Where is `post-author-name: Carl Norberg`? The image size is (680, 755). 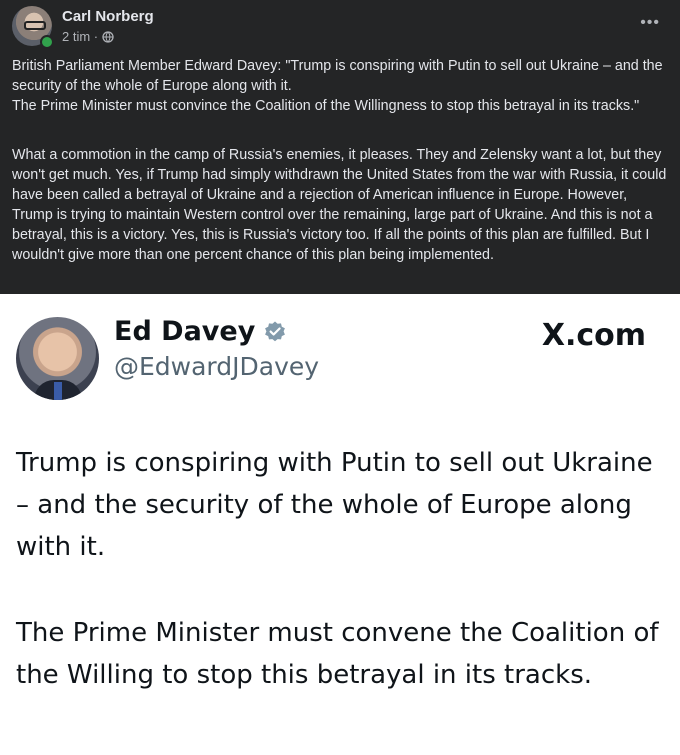 post-author-name: Carl Norberg is located at coordinates (108, 16).